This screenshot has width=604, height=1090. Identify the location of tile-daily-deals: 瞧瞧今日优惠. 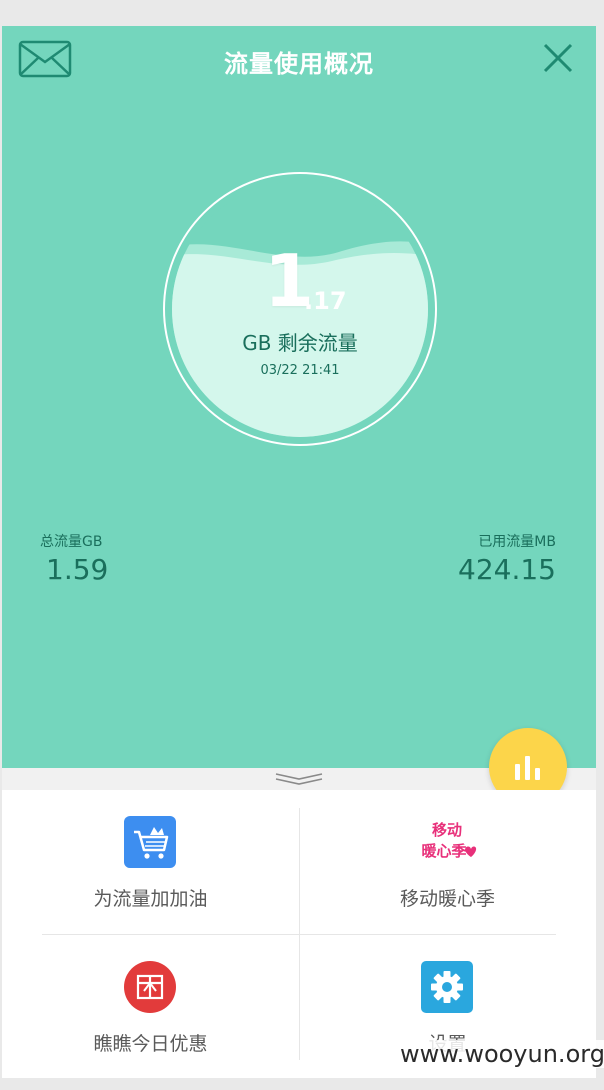
(150, 1006).